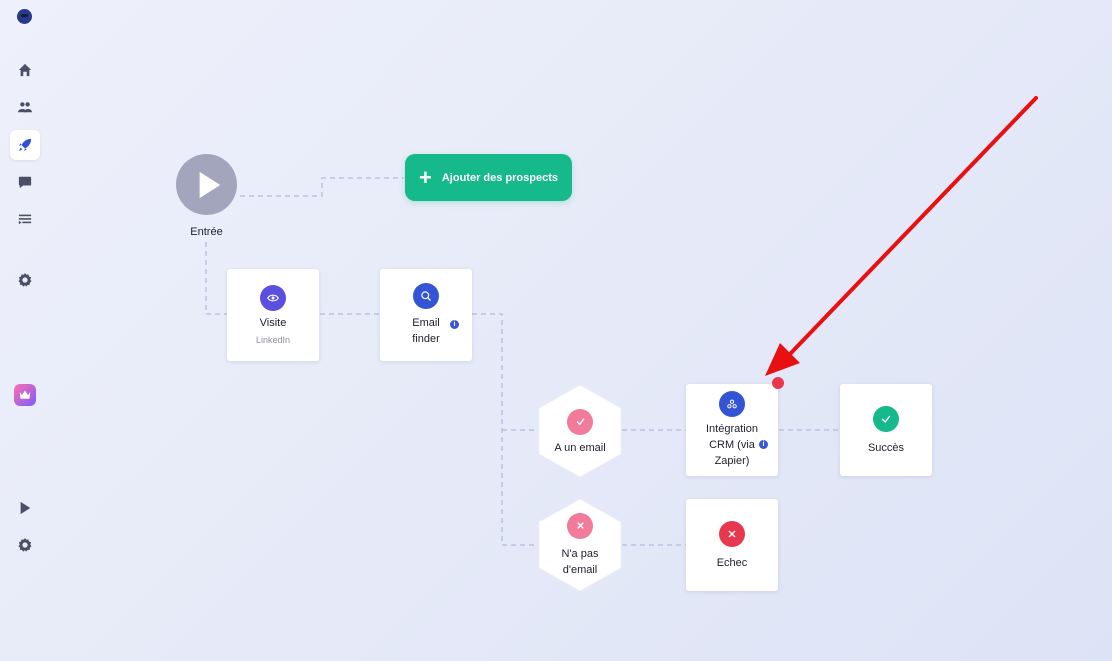 The width and height of the screenshot is (1112, 661). I want to click on crm-line3: Zapier), so click(732, 461).